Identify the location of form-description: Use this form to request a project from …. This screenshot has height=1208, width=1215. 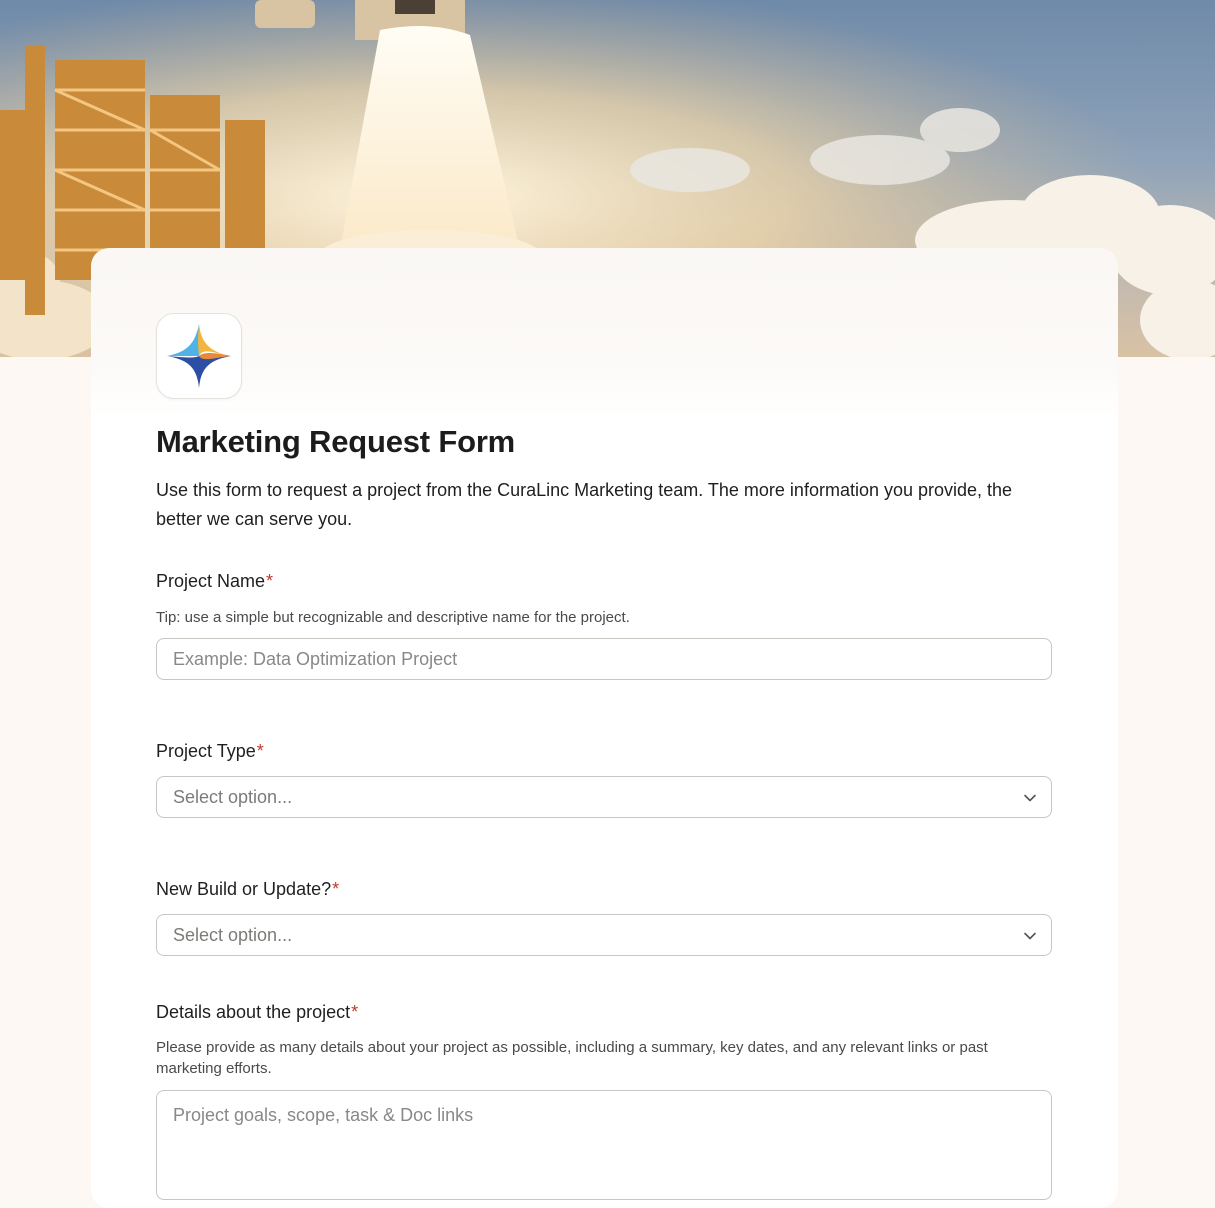
(584, 504).